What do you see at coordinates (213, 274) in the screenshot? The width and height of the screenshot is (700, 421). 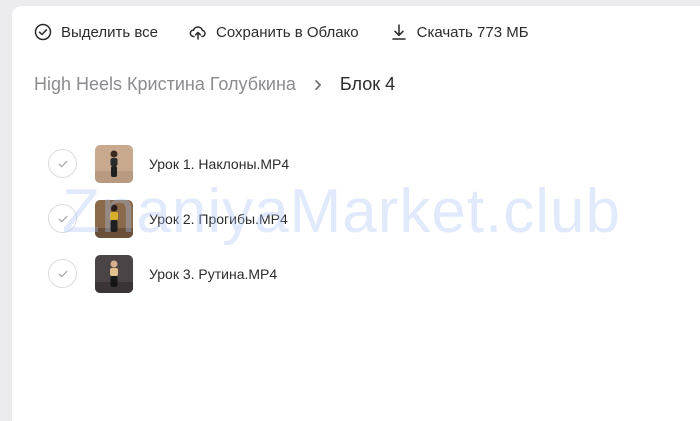 I see `file-name: Урок 3. Рутина.MP4` at bounding box center [213, 274].